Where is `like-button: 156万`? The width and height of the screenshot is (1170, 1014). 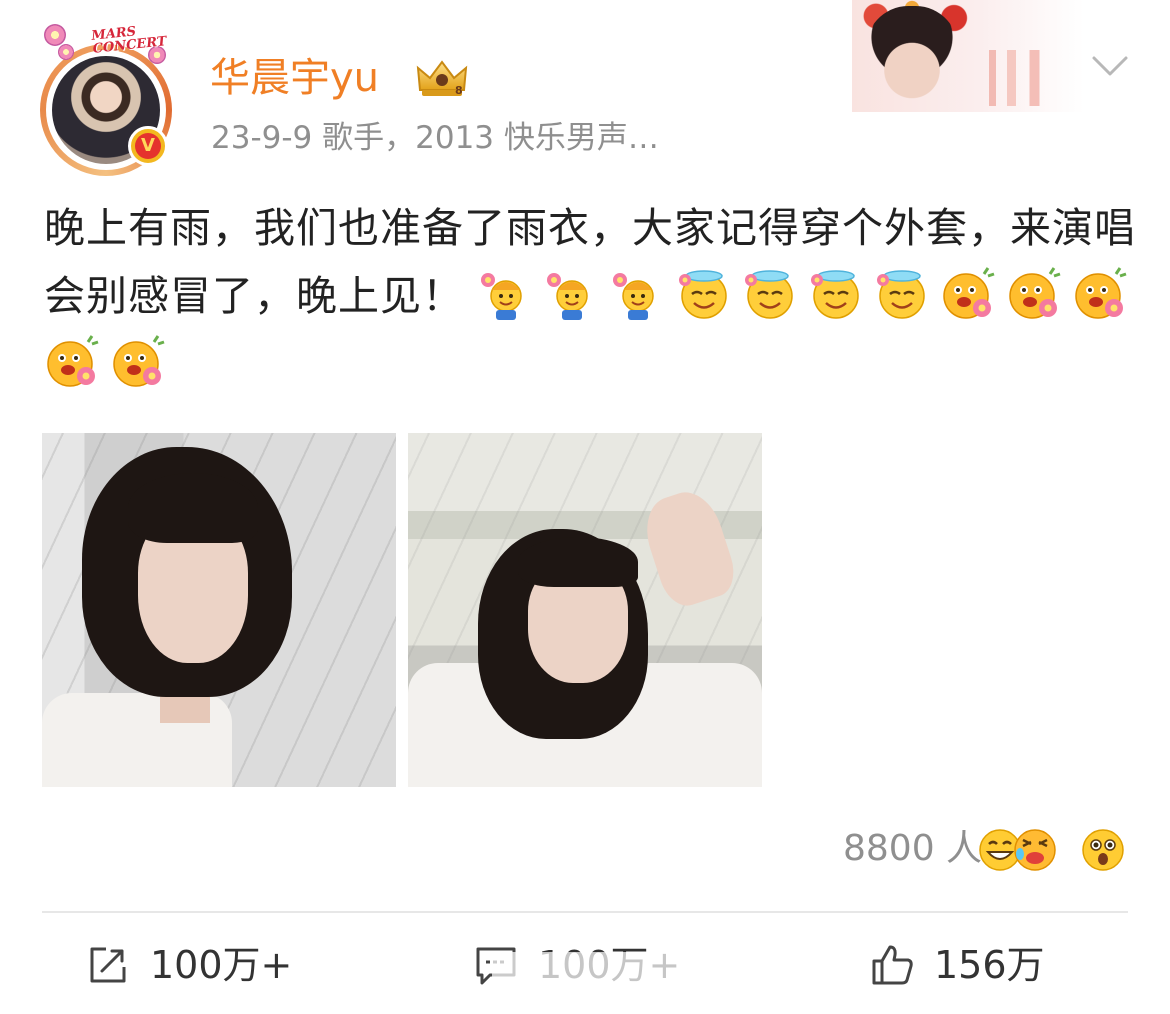
like-button: 156万 is located at coordinates (957, 965).